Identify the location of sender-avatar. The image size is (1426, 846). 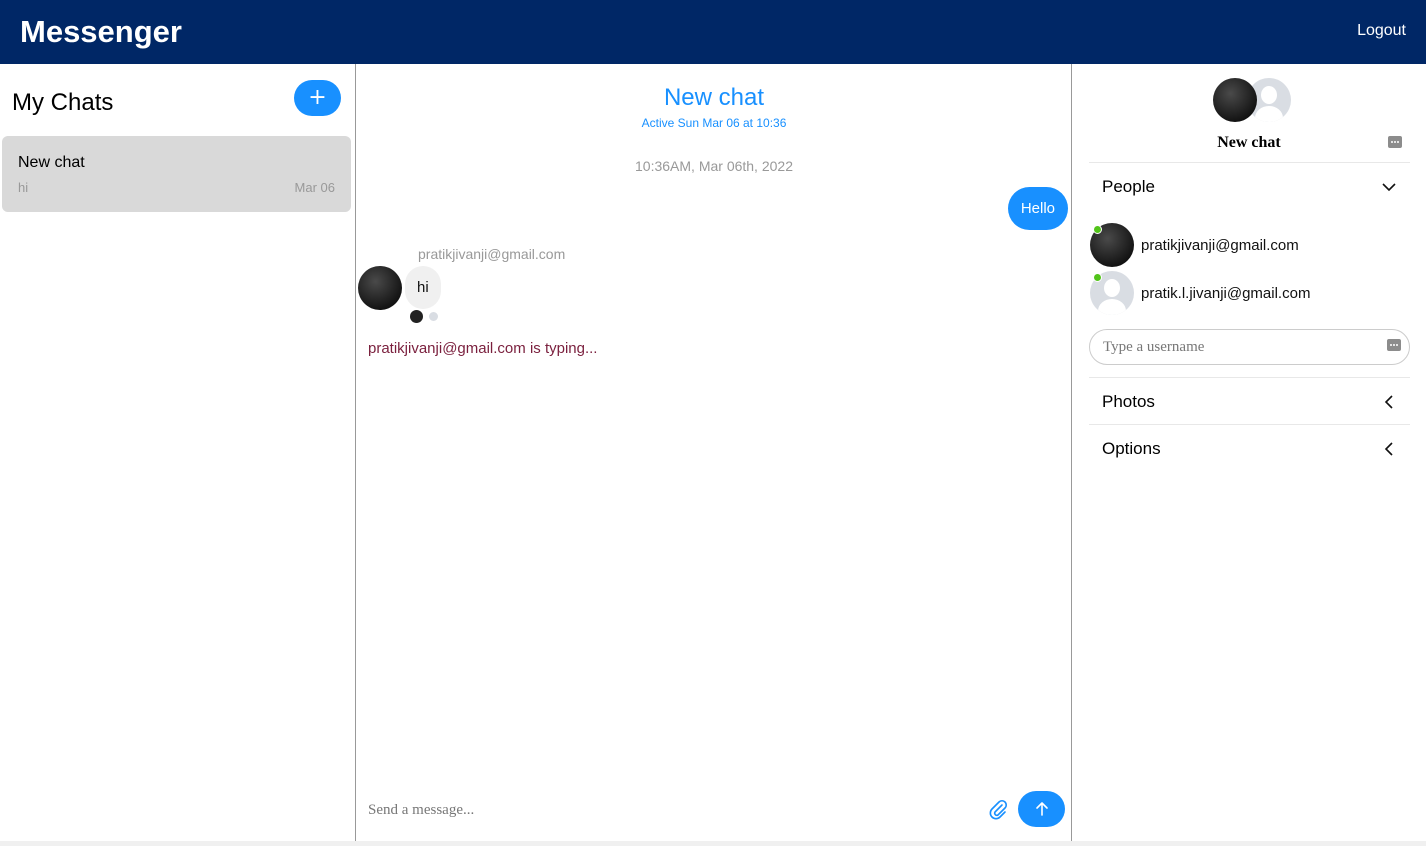
(380, 288).